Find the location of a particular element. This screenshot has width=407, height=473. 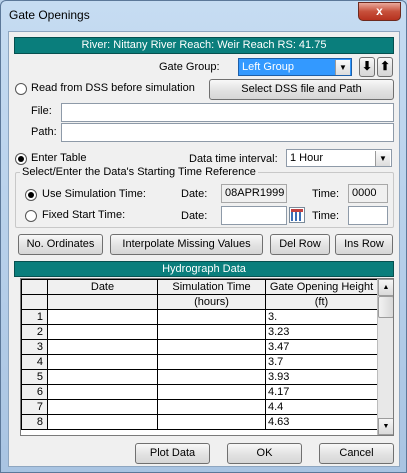

unit-gate-height: (ft) is located at coordinates (321, 302).